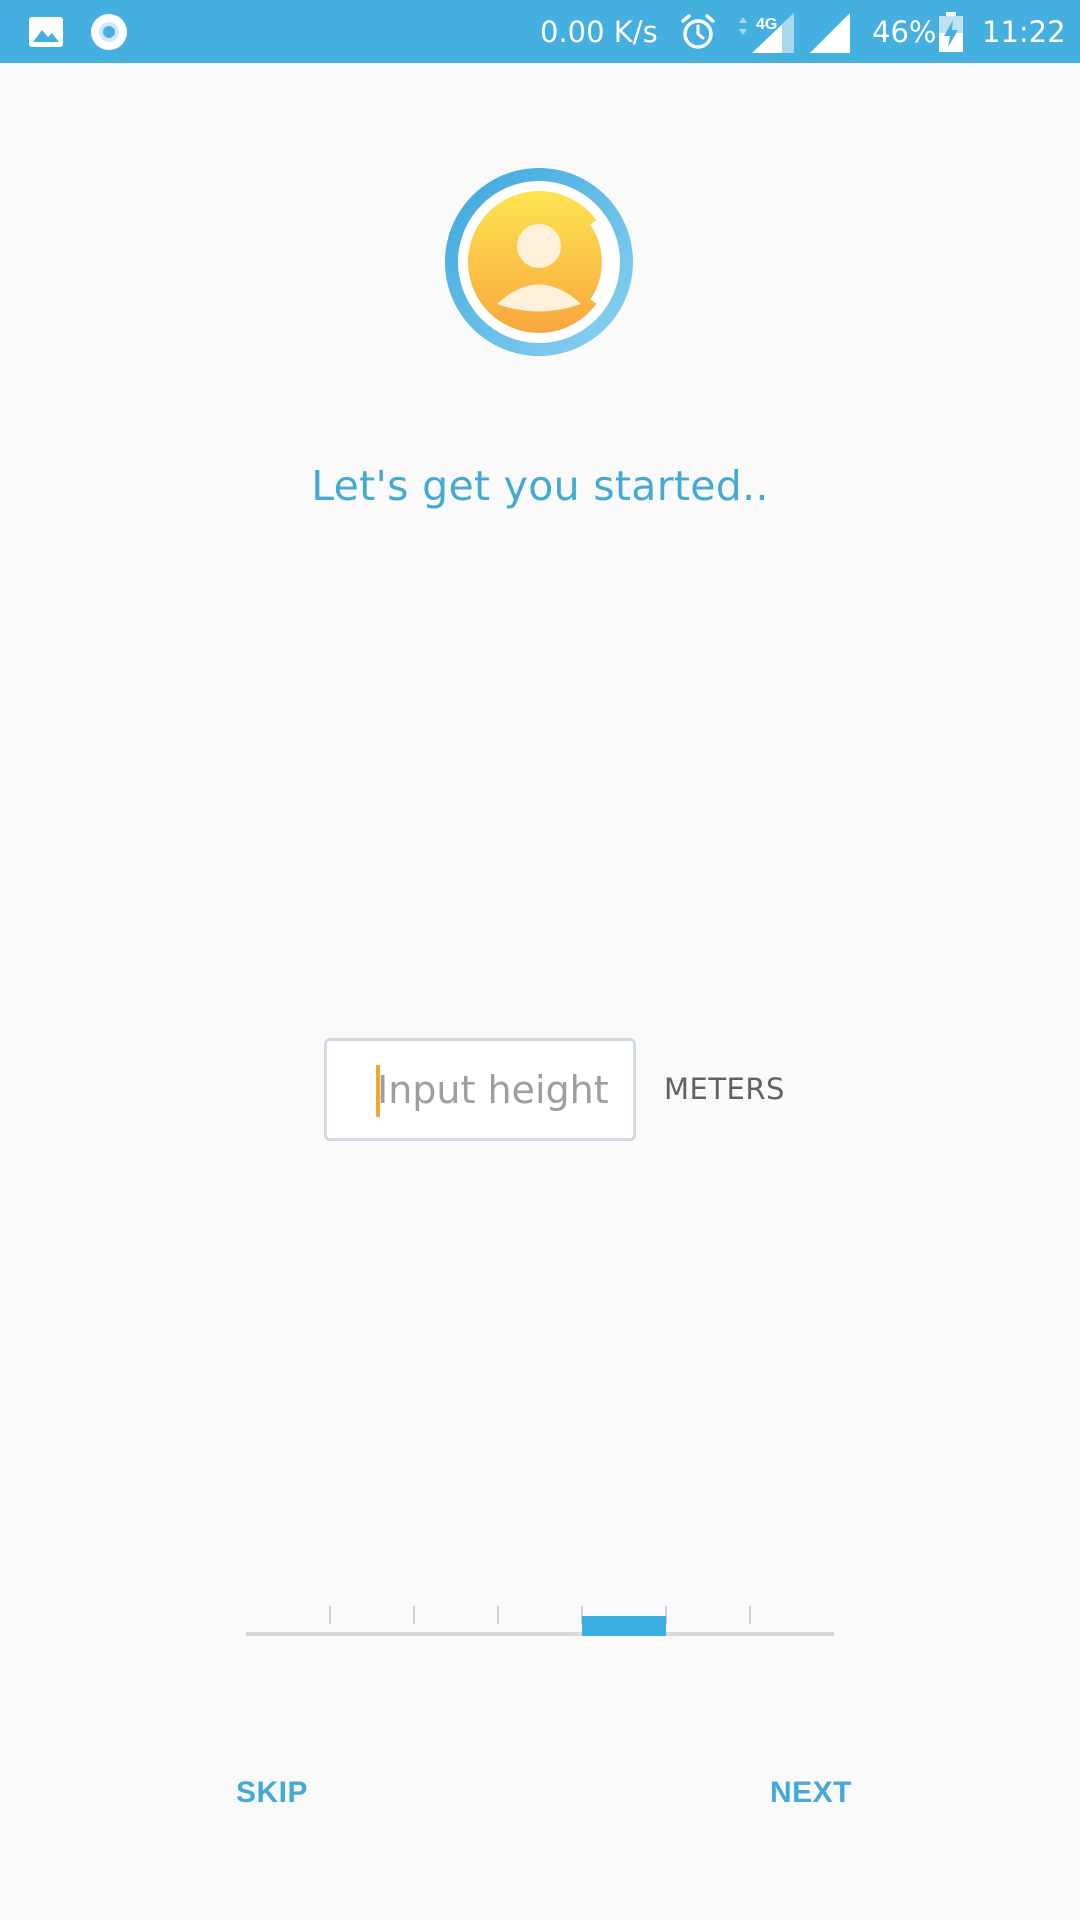 The width and height of the screenshot is (1080, 1920). I want to click on battery-percent: 46%, so click(904, 31).